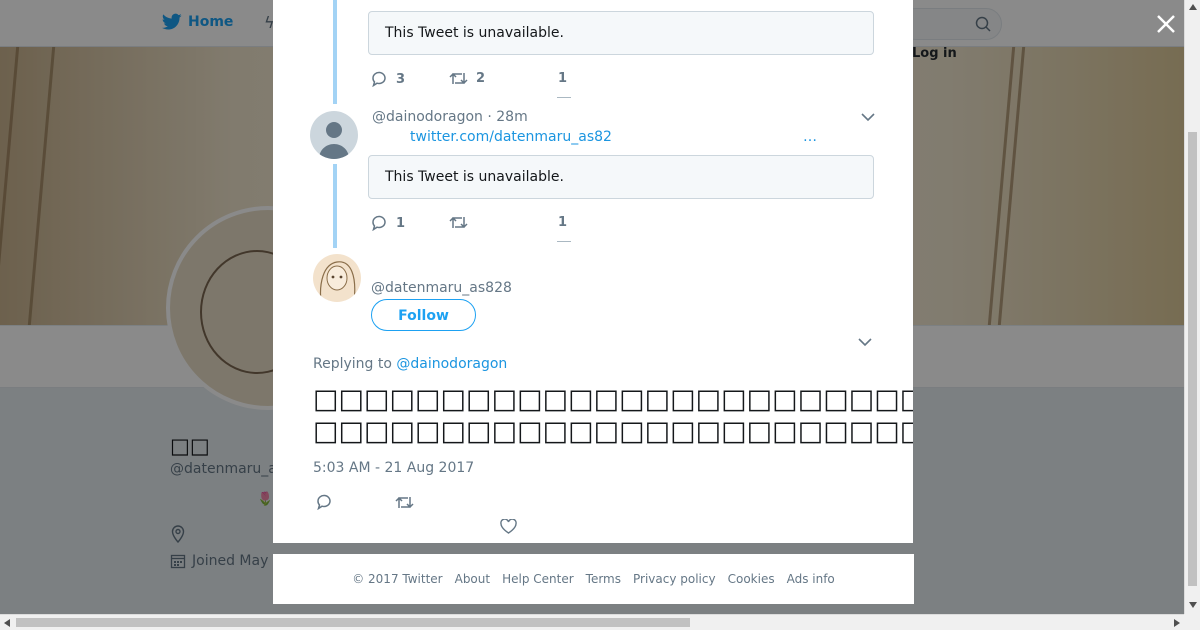 This screenshot has height=630, width=1200. I want to click on replying-to-handle: @dainodoragon, so click(451, 364).